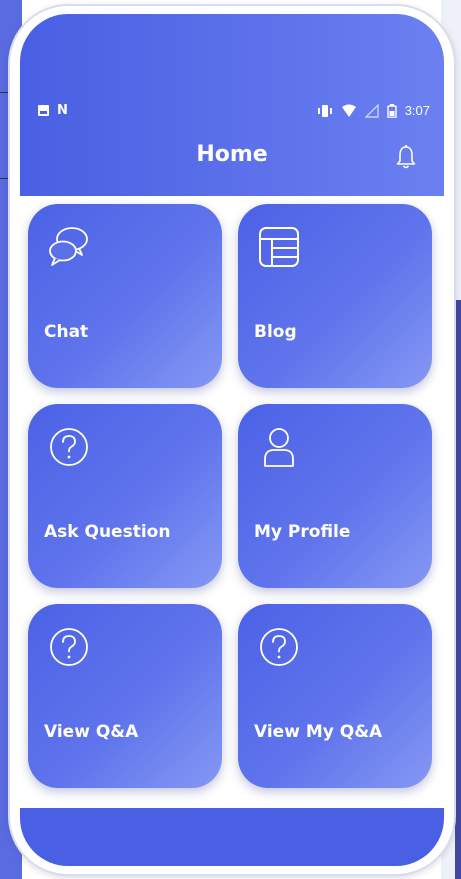 The height and width of the screenshot is (879, 461). What do you see at coordinates (125, 496) in the screenshot?
I see `ask-question-tile: Ask Question` at bounding box center [125, 496].